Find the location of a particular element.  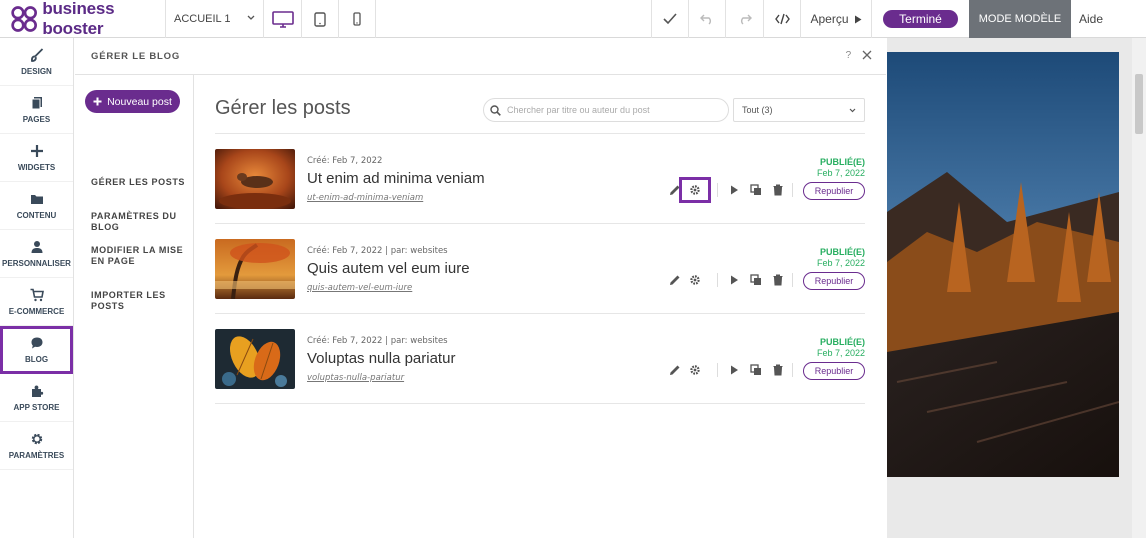

sidebar-item-pages: PAGES is located at coordinates (36, 110).